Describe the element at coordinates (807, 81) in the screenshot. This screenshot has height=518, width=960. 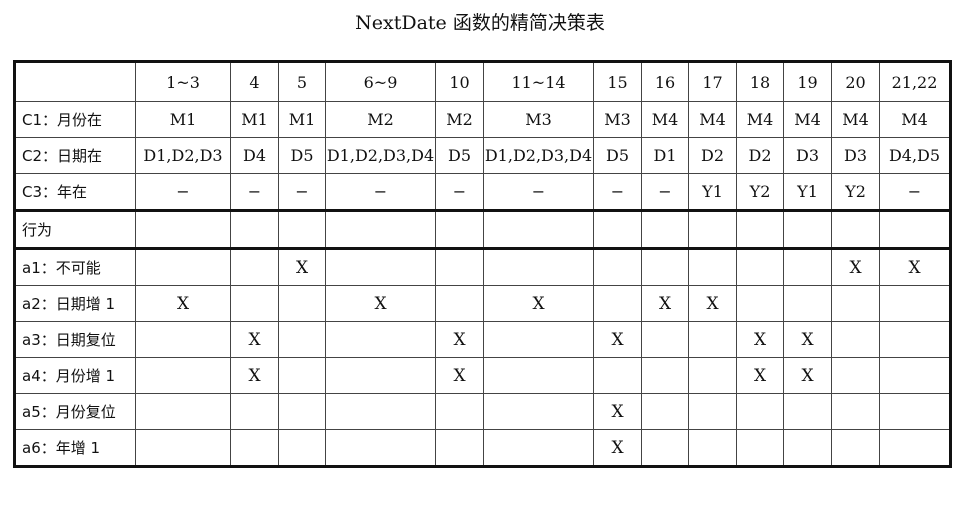
I see `rule-number-cell: 19` at that location.